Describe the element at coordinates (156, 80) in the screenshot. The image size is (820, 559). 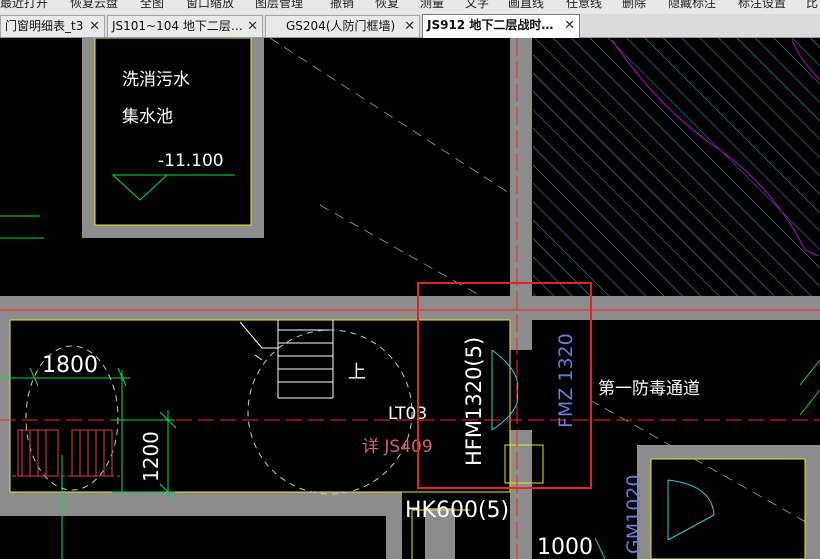
I see `room-label-line1: 洗消污水` at that location.